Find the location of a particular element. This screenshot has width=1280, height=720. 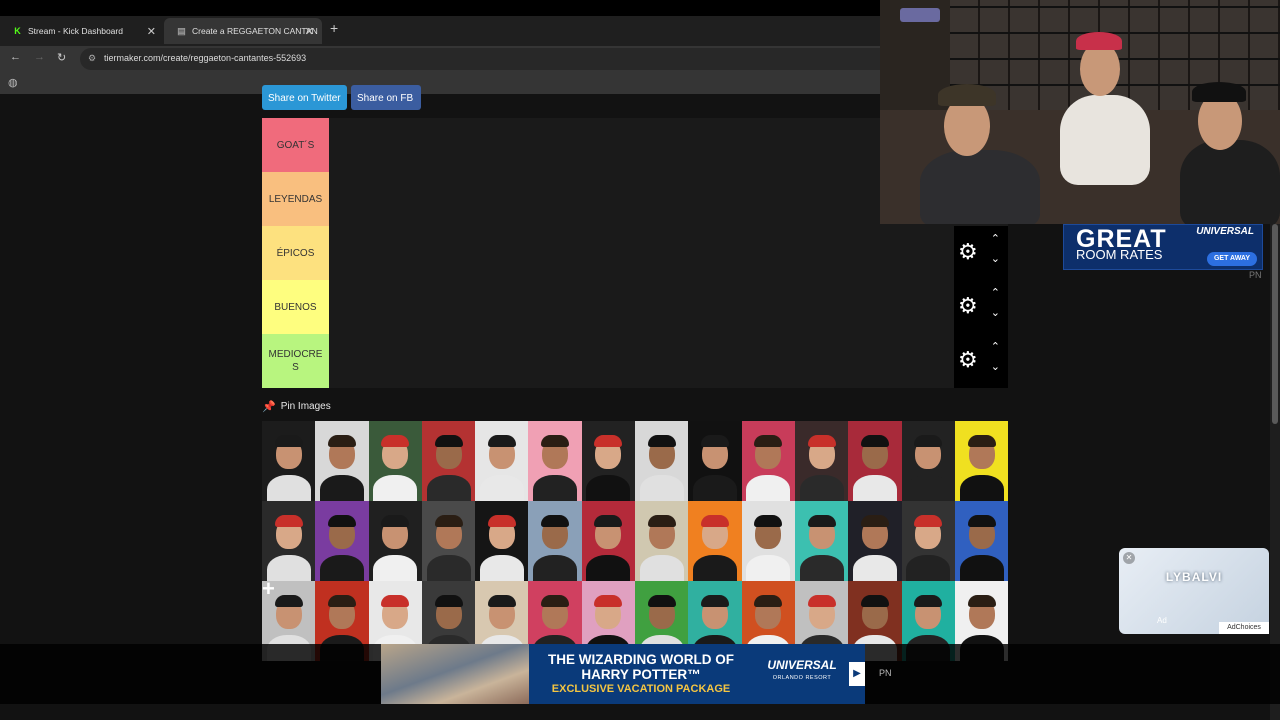

tier-label: GOAT´S is located at coordinates (295, 145).